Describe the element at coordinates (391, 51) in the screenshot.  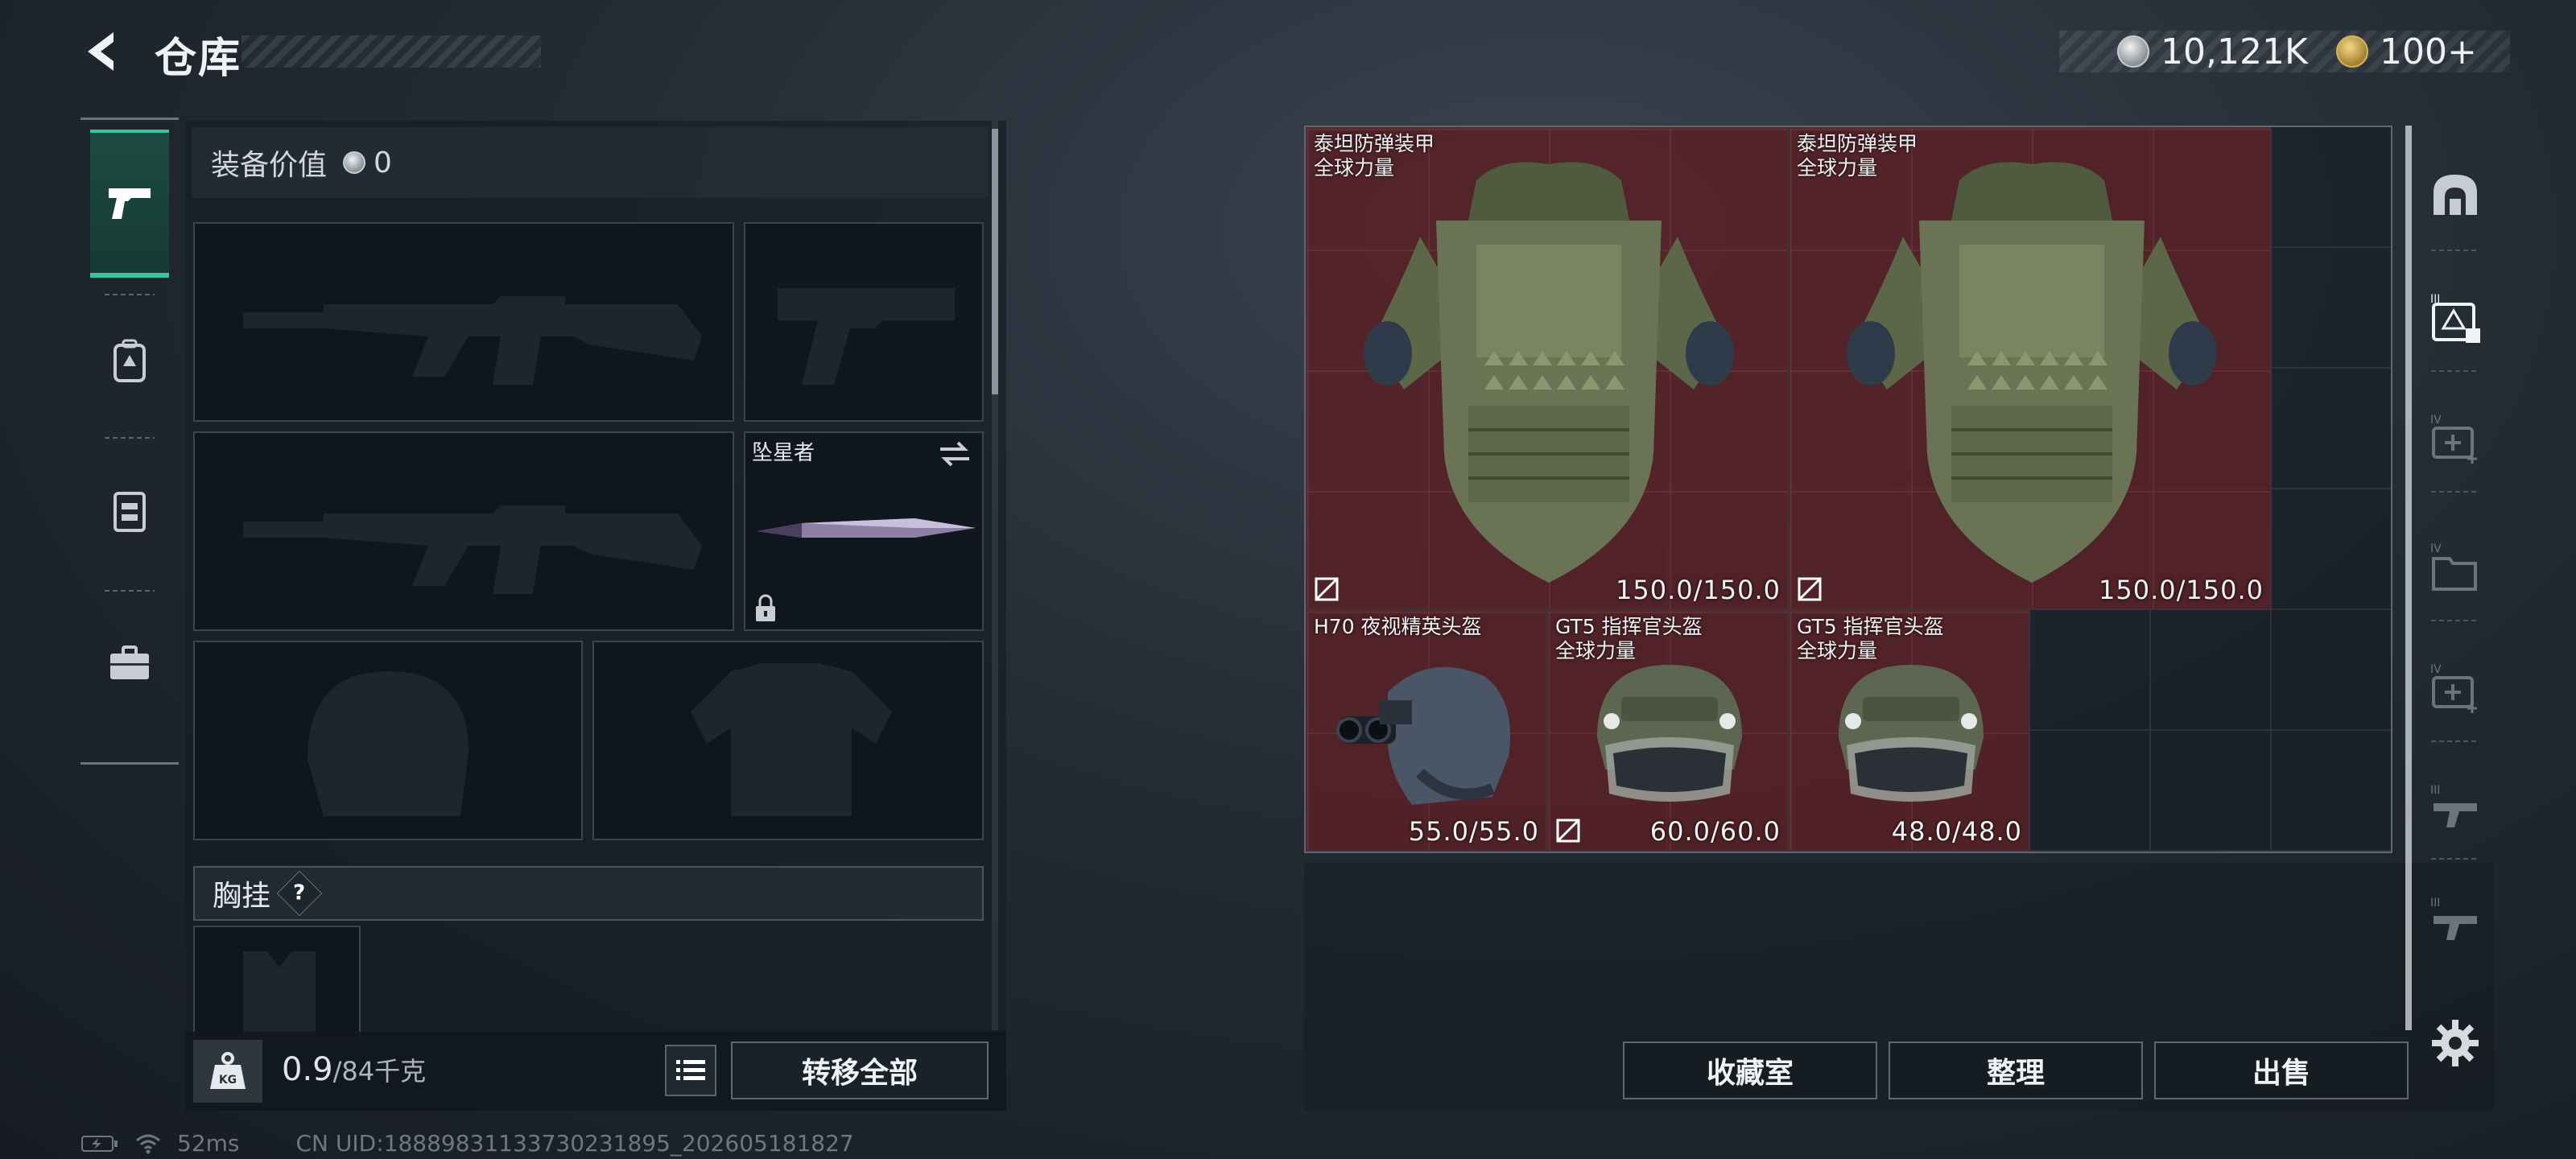
I see `title-decoration` at that location.